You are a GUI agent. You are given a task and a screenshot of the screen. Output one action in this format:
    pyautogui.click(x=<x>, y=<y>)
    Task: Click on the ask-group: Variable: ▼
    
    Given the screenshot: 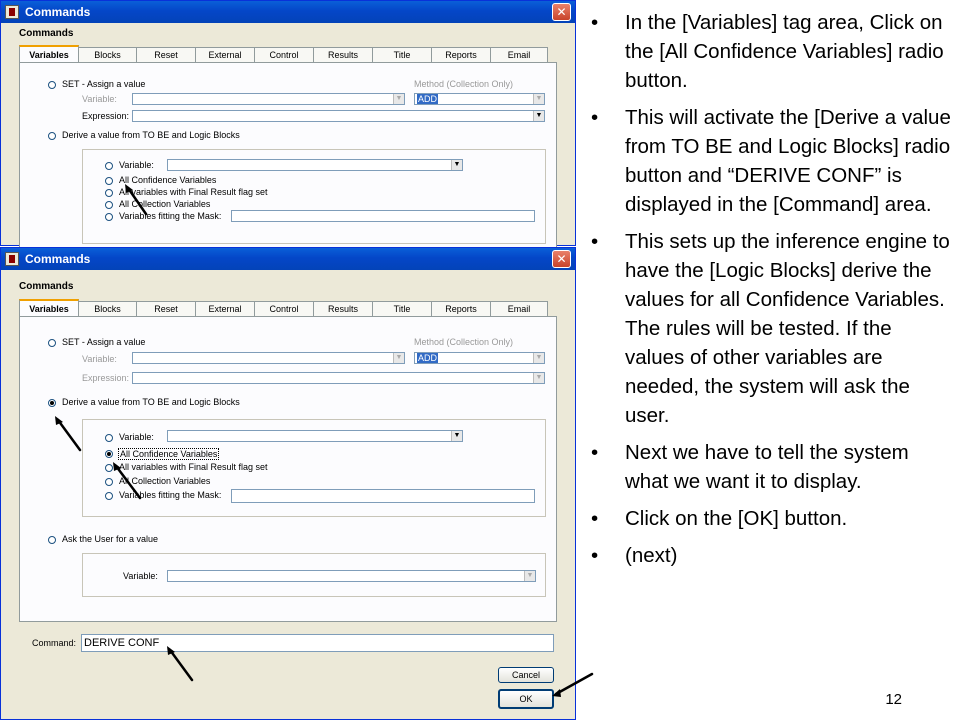 What is the action you would take?
    pyautogui.click(x=314, y=575)
    